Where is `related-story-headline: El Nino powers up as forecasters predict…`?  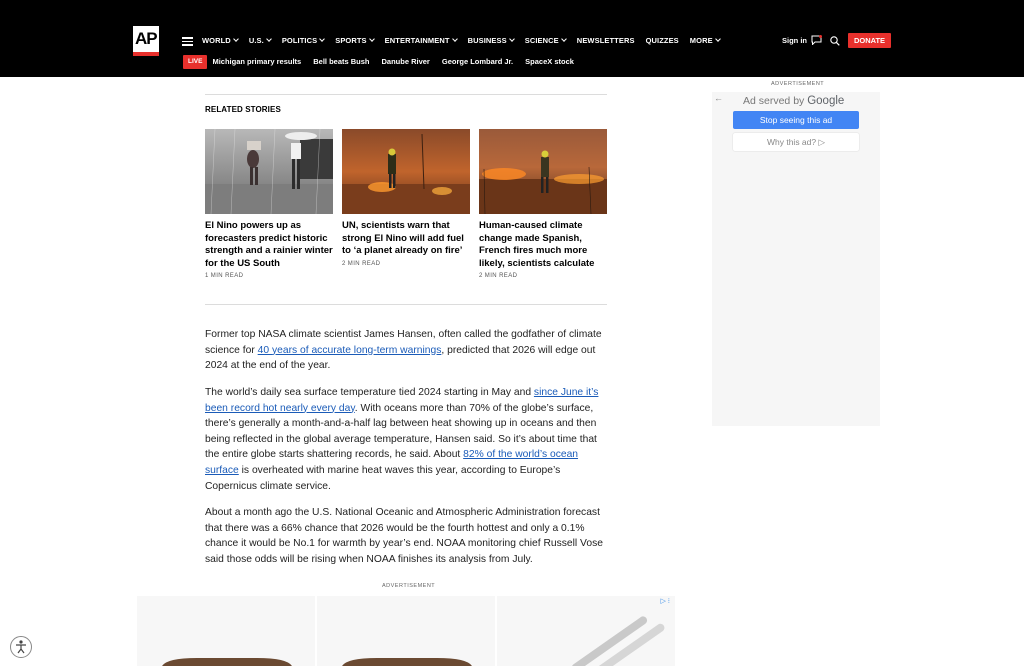 related-story-headline: El Nino powers up as forecasters predict… is located at coordinates (269, 245).